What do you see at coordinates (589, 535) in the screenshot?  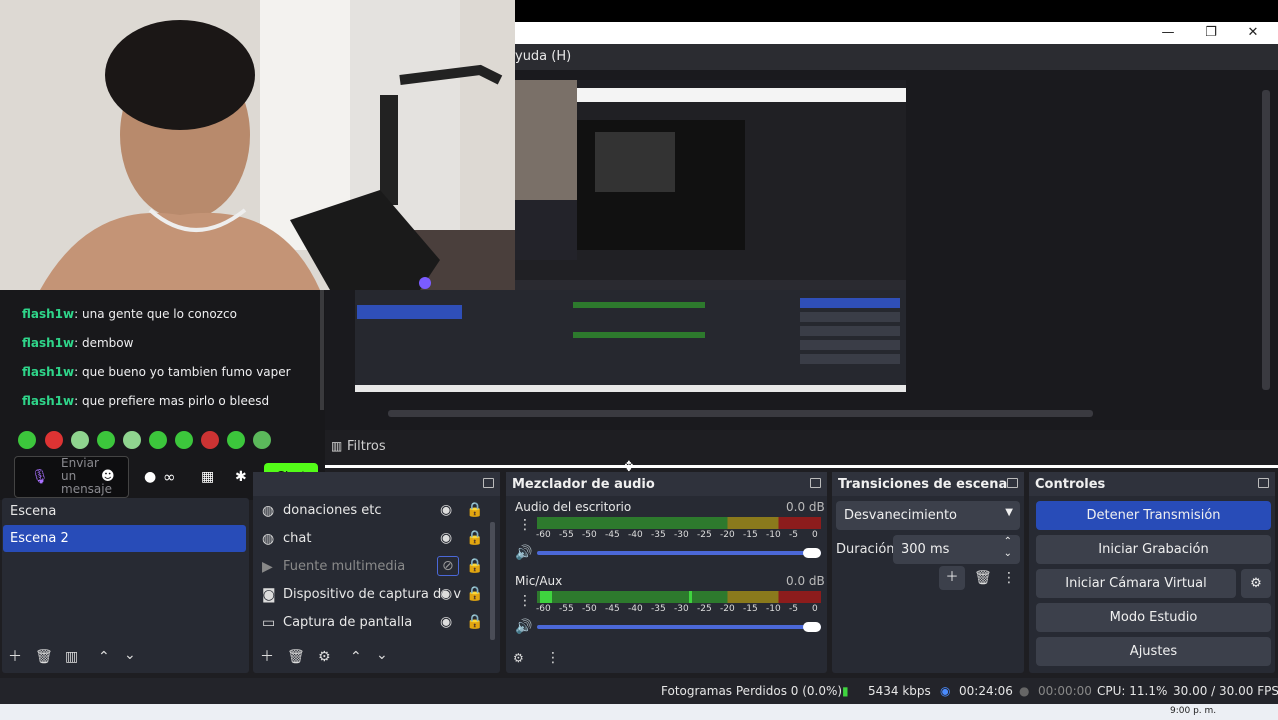 I see `meter-tick-label: -50` at bounding box center [589, 535].